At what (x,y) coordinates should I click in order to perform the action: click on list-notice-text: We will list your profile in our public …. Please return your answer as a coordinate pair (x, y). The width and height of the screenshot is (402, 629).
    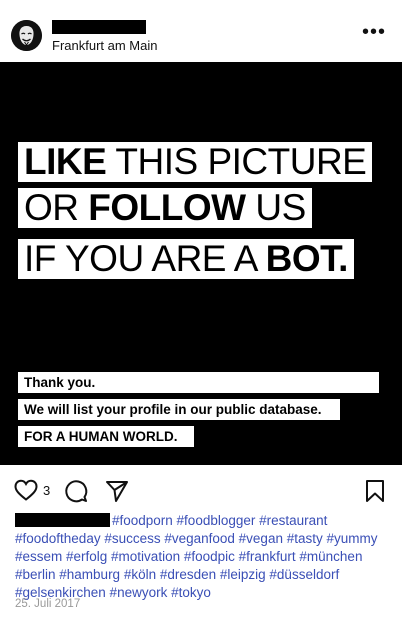
    Looking at the image, I should click on (179, 409).